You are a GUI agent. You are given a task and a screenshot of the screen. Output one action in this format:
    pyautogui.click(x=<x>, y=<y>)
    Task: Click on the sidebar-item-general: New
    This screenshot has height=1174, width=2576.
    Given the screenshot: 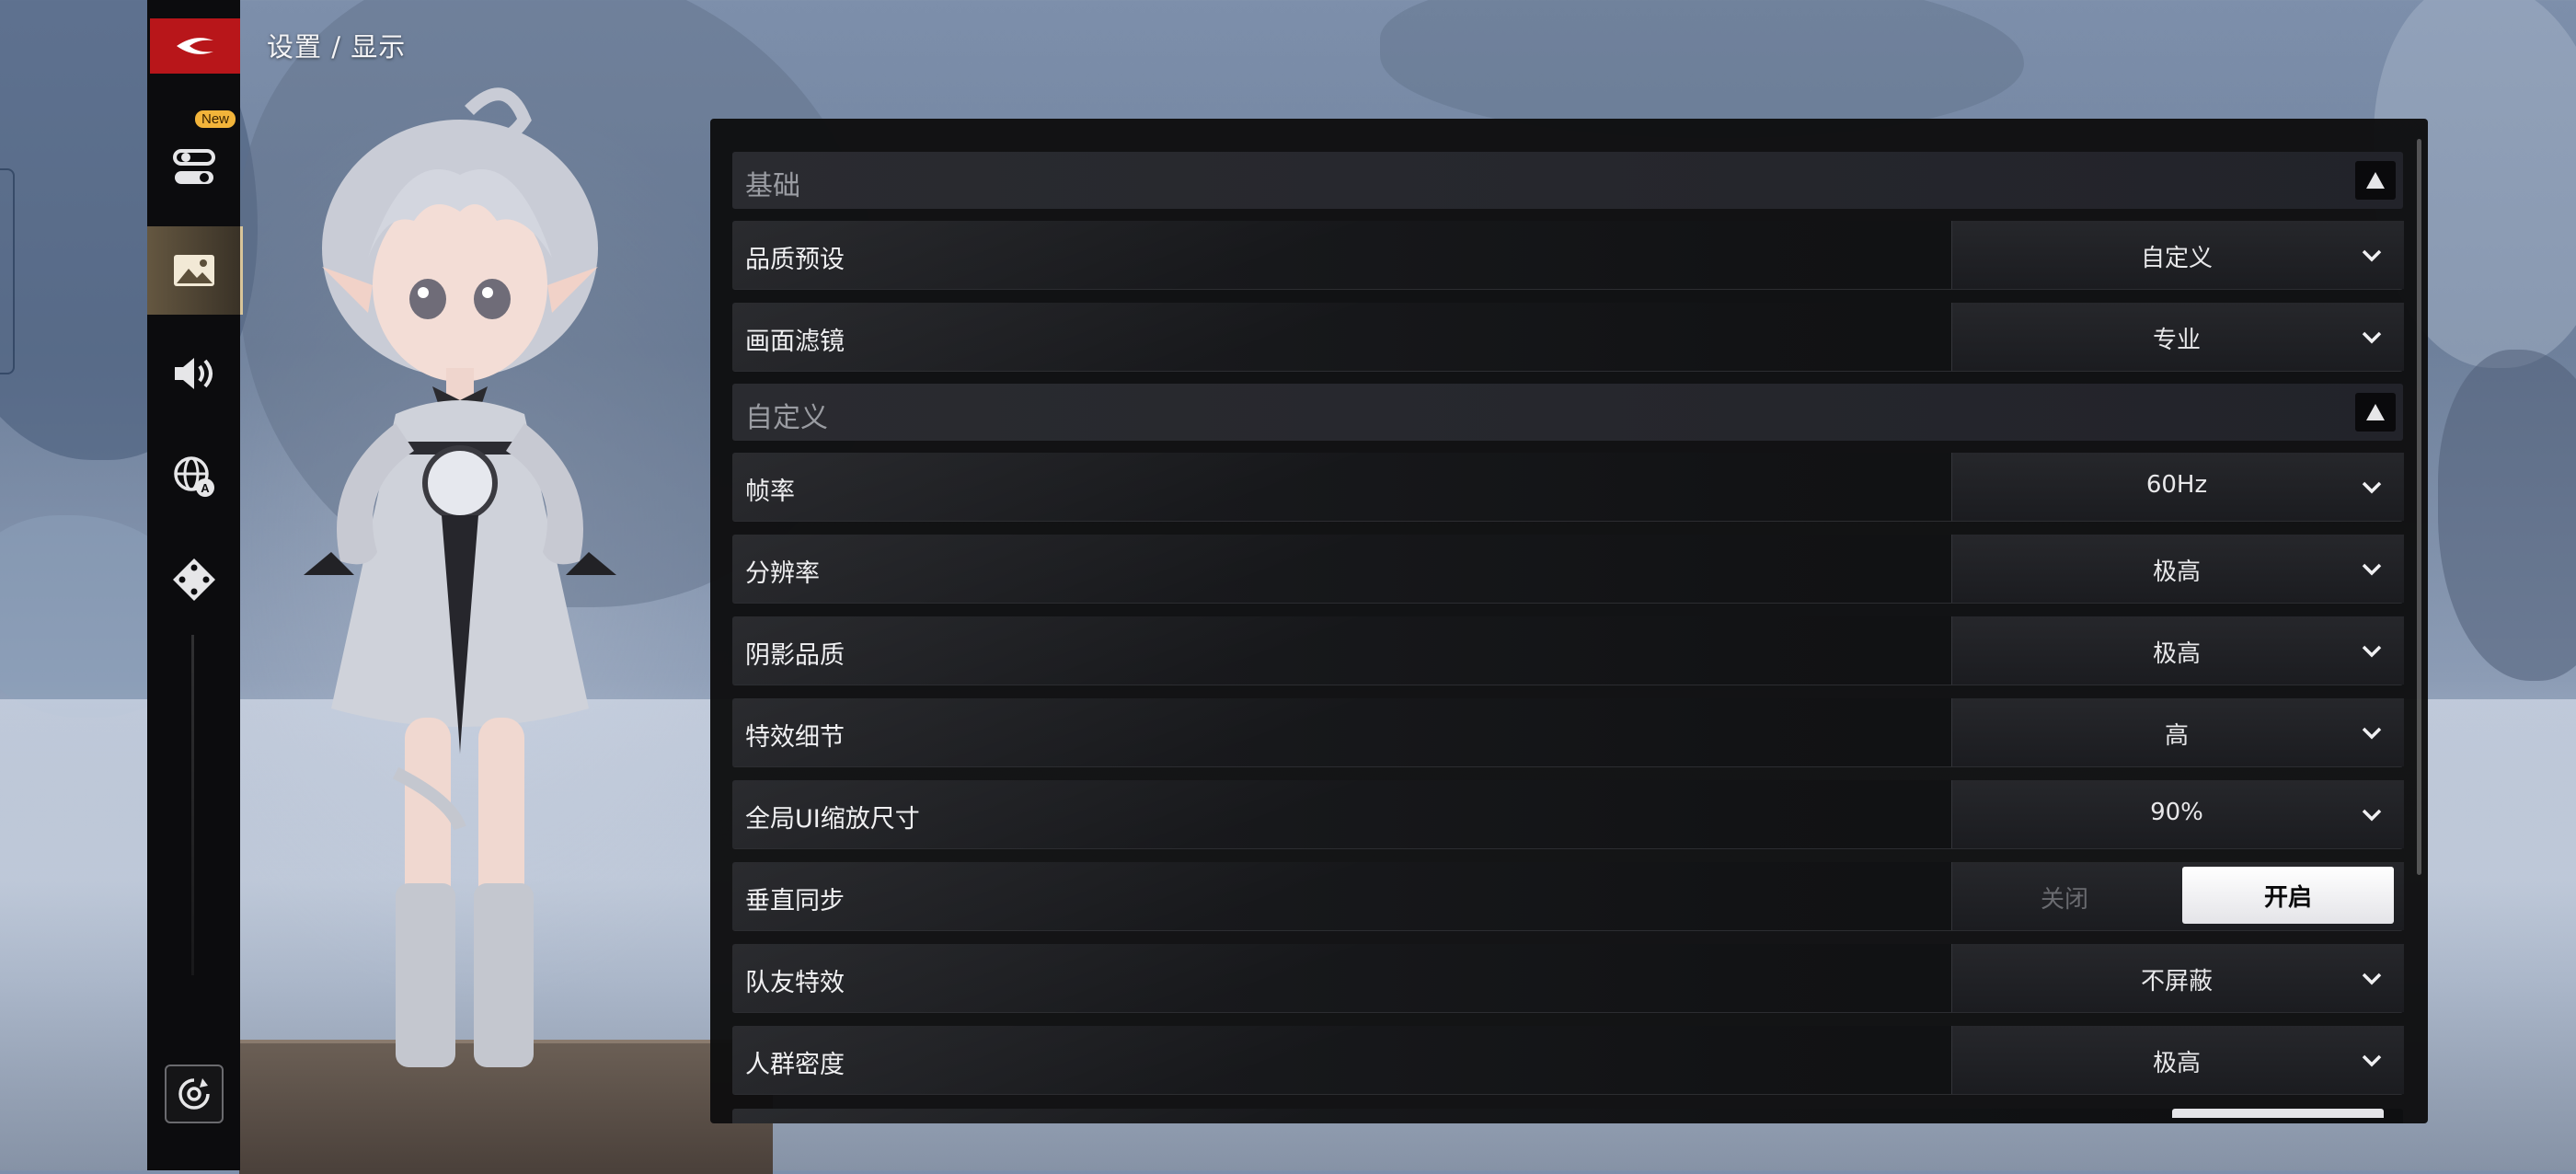 What is the action you would take?
    pyautogui.click(x=193, y=161)
    